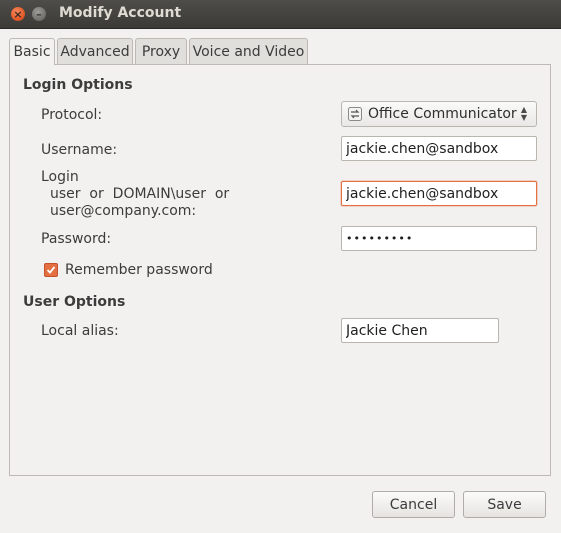  What do you see at coordinates (123, 211) in the screenshot?
I see `login-hint-line2: user@company.com:` at bounding box center [123, 211].